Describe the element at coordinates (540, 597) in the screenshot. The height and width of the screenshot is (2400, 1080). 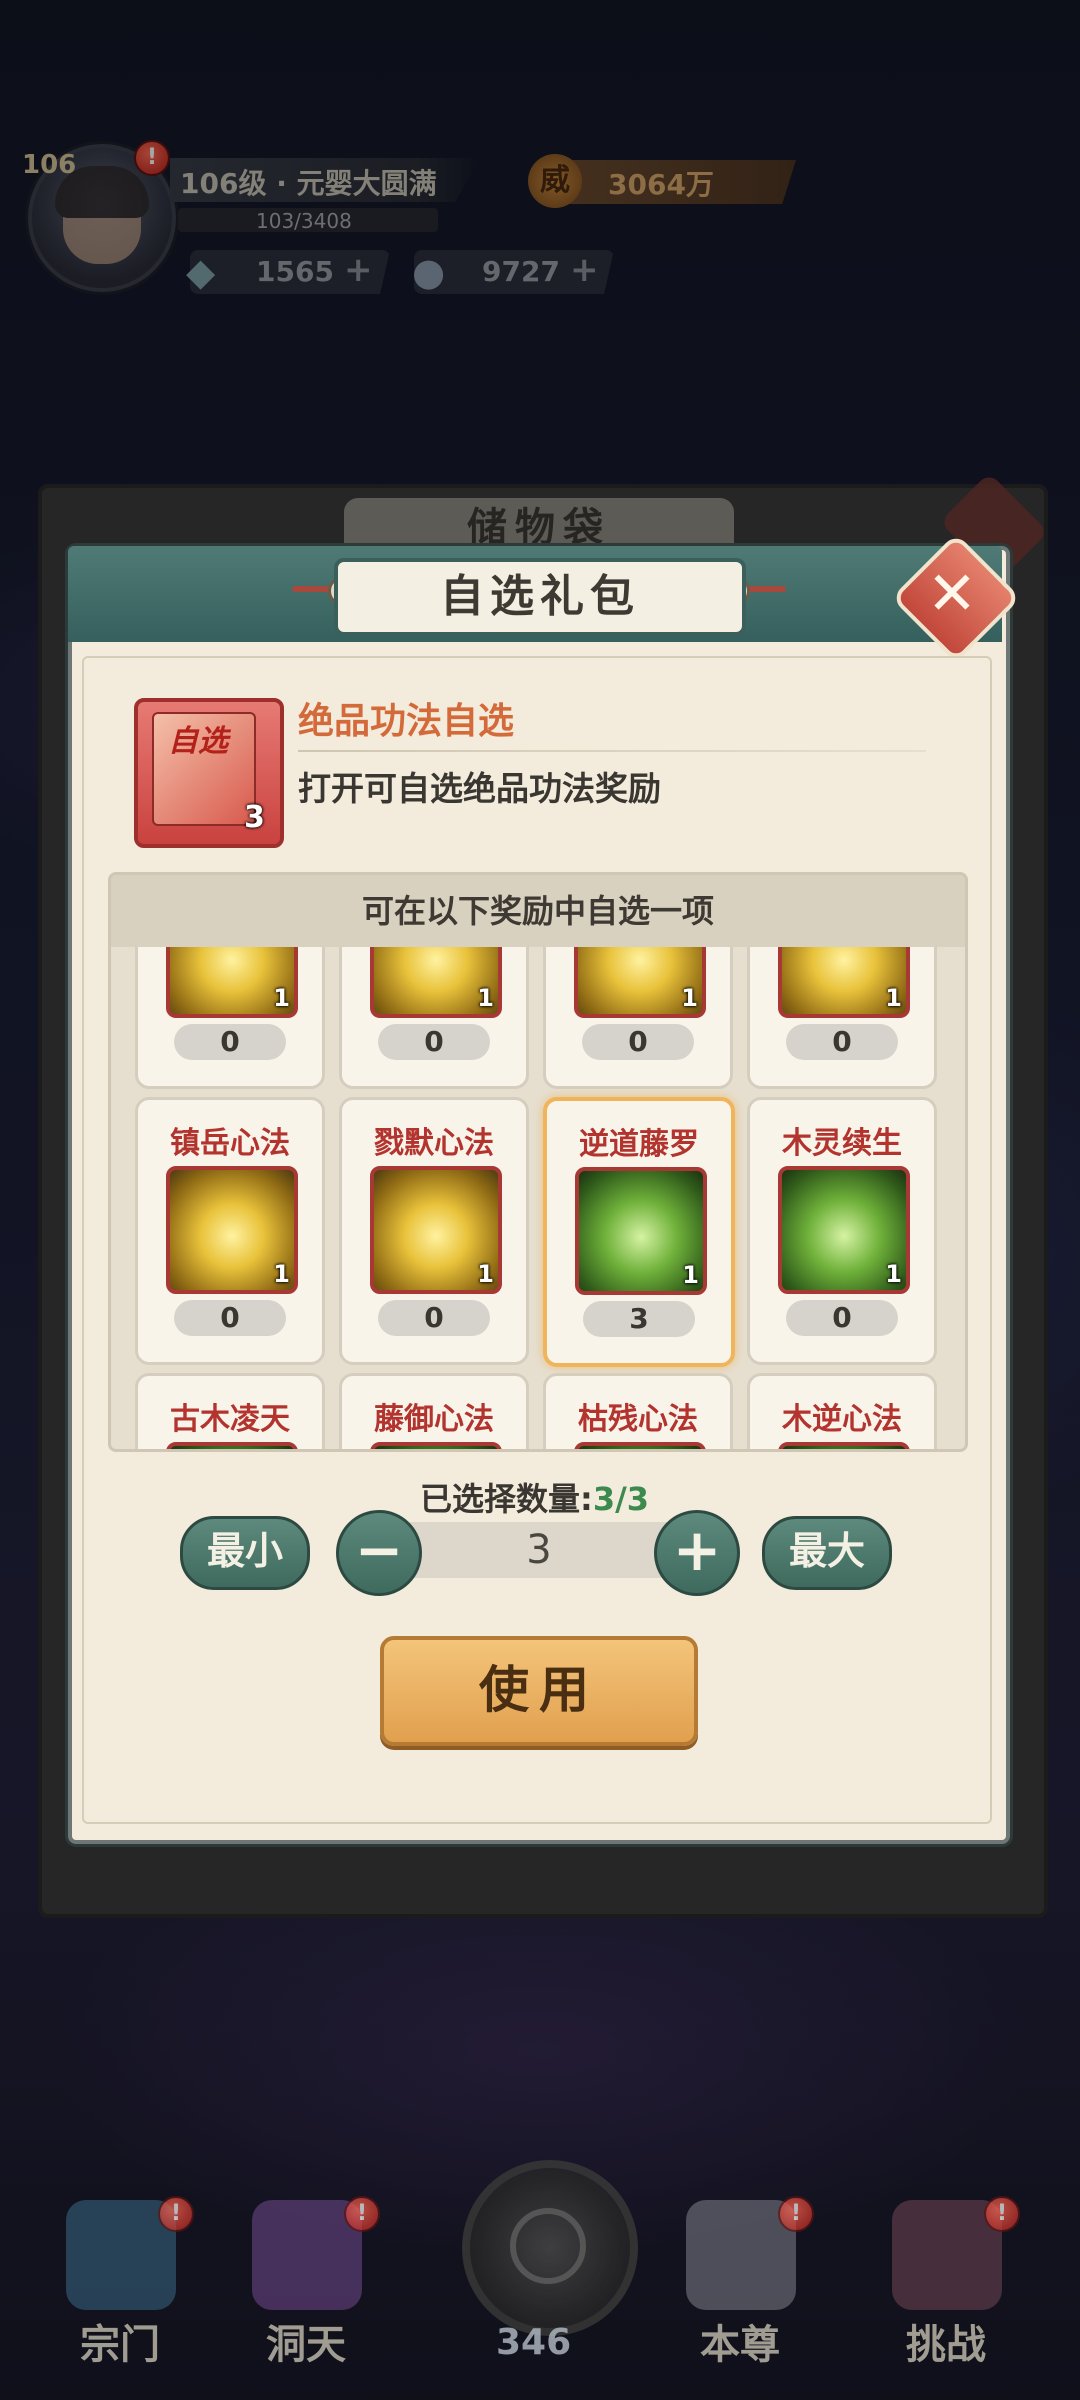
I see `dialog-title: 自选礼包` at that location.